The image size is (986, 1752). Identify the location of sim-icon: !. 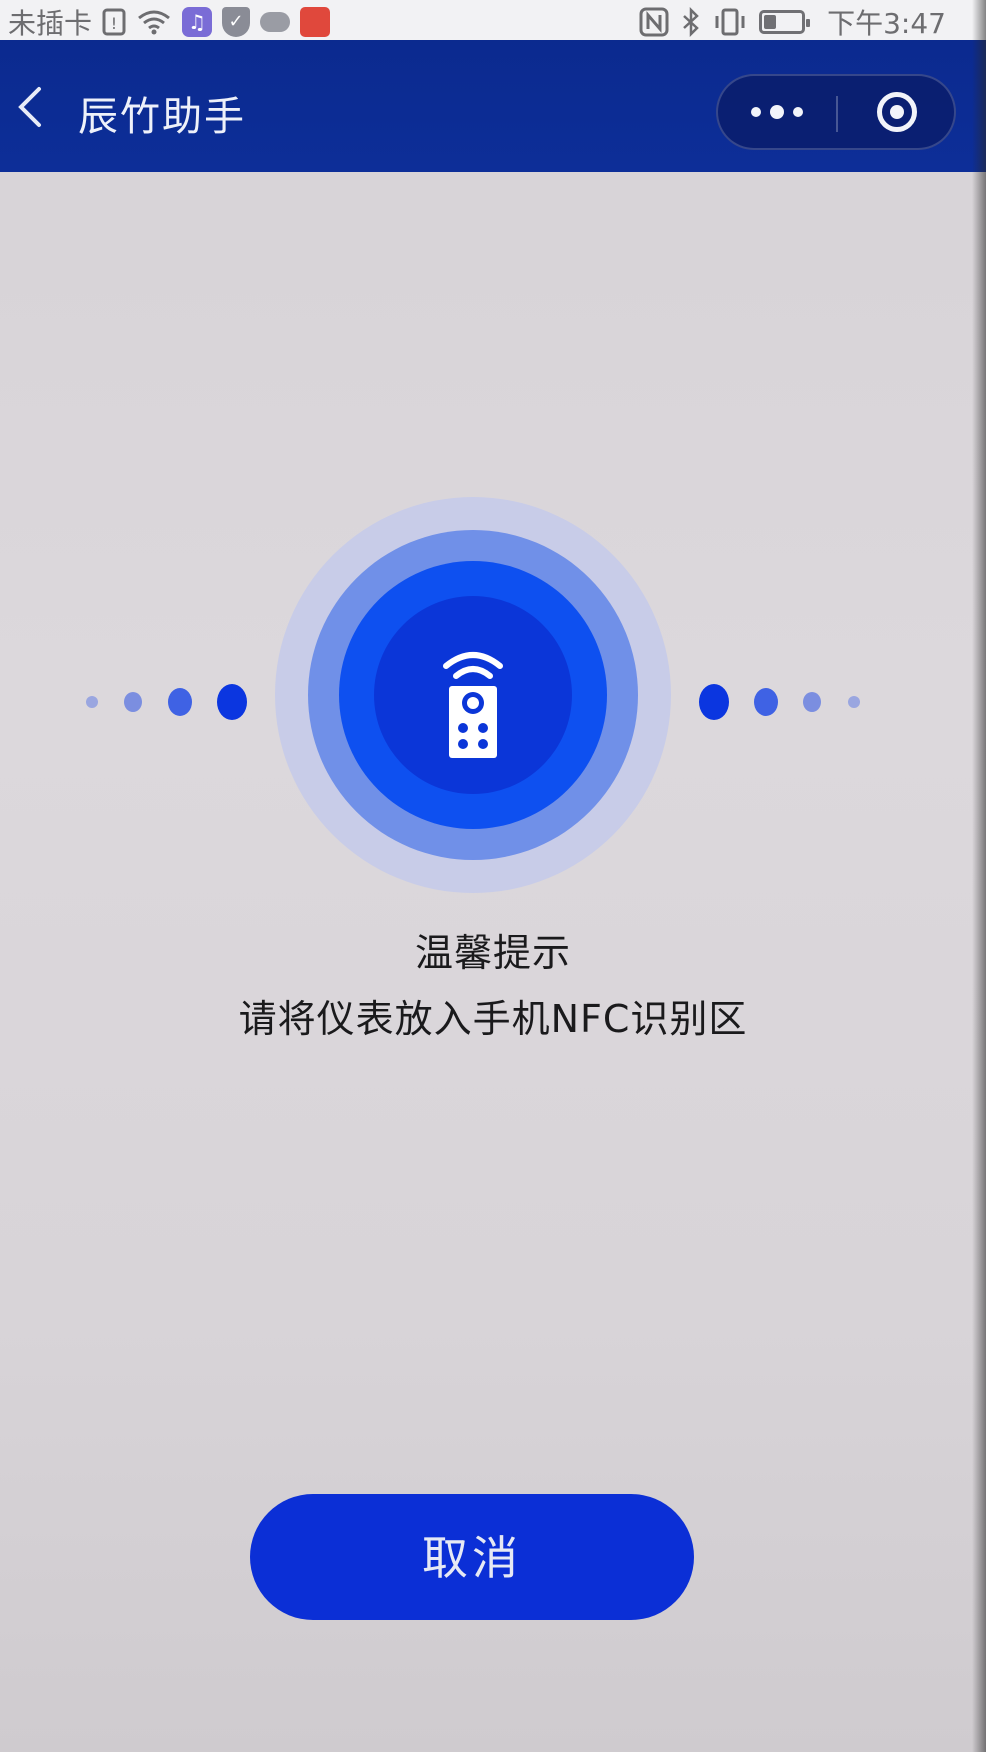
(114, 22).